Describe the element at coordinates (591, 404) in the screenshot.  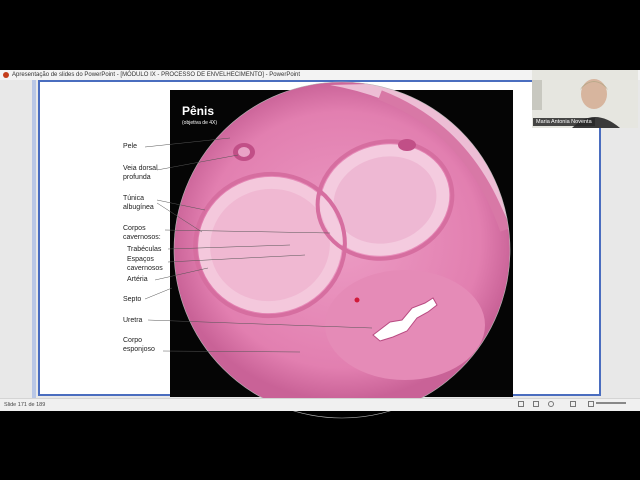
I see `fit-slide-icon` at that location.